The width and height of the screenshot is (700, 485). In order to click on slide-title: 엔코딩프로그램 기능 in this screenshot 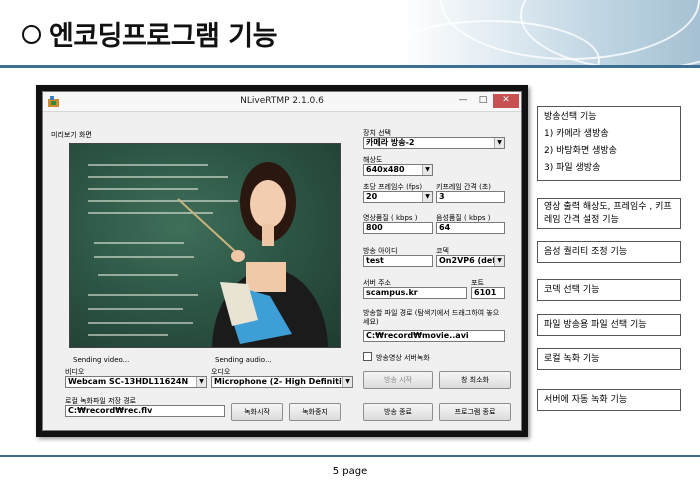, I will do `click(149, 33)`.